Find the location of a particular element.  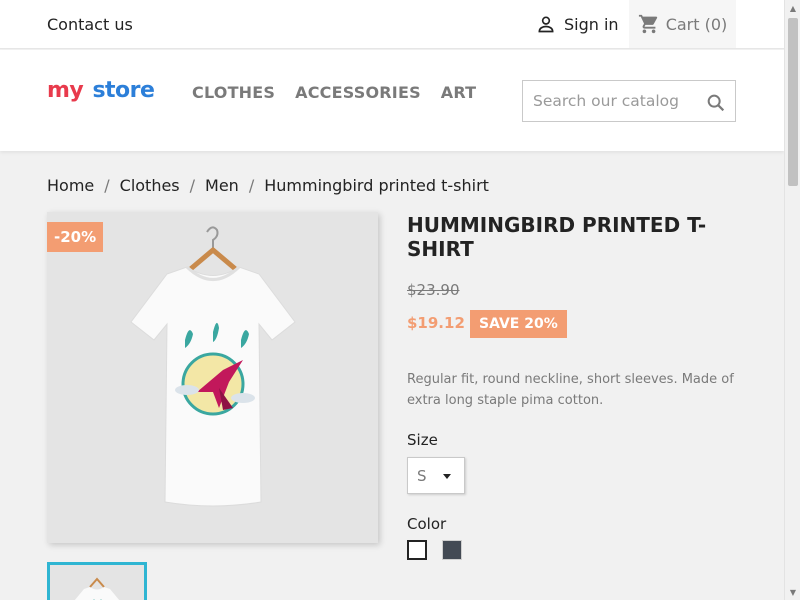

color-label: Color is located at coordinates (427, 524).